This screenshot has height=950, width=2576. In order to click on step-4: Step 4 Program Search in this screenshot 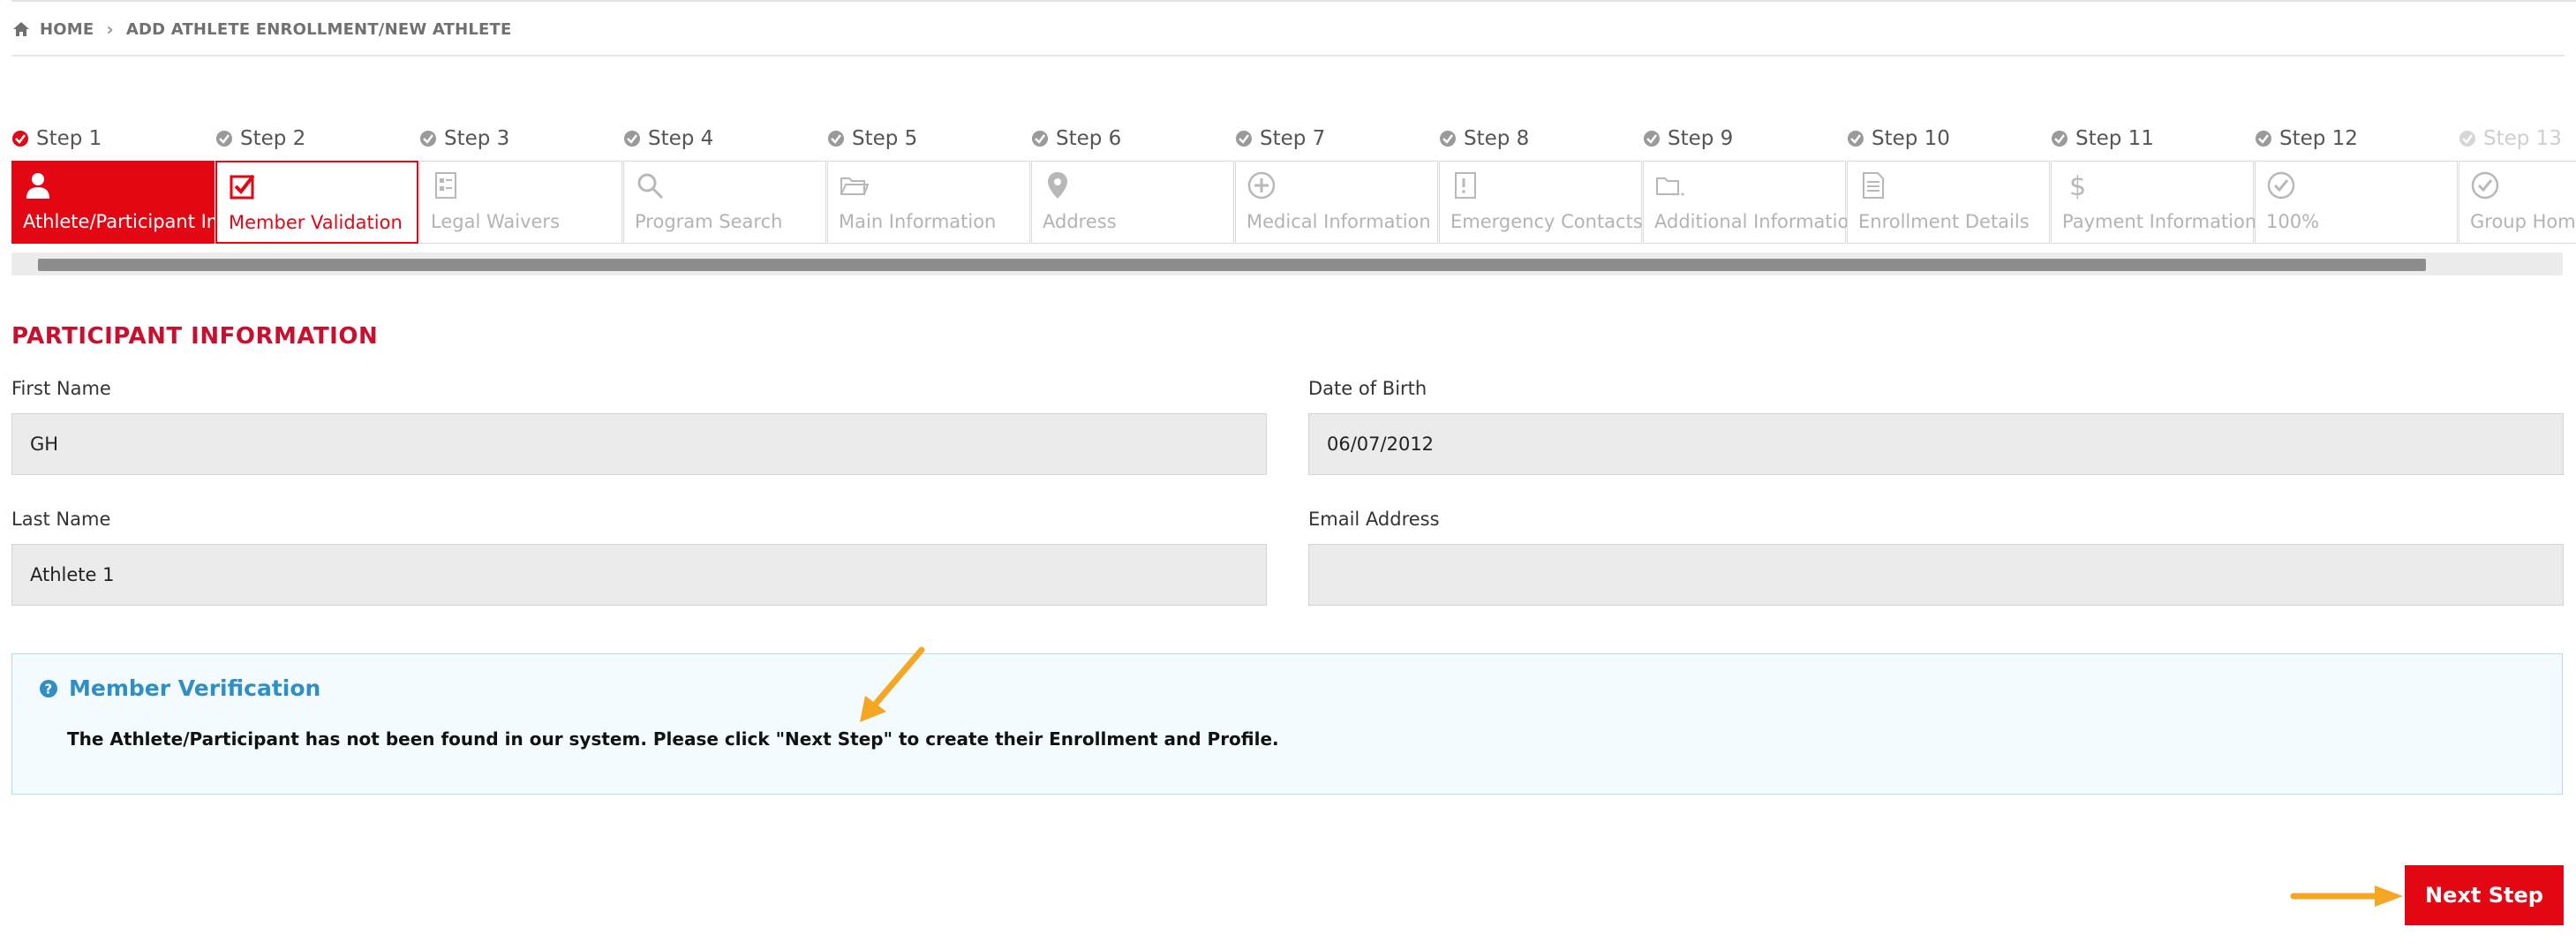, I will do `click(726, 185)`.